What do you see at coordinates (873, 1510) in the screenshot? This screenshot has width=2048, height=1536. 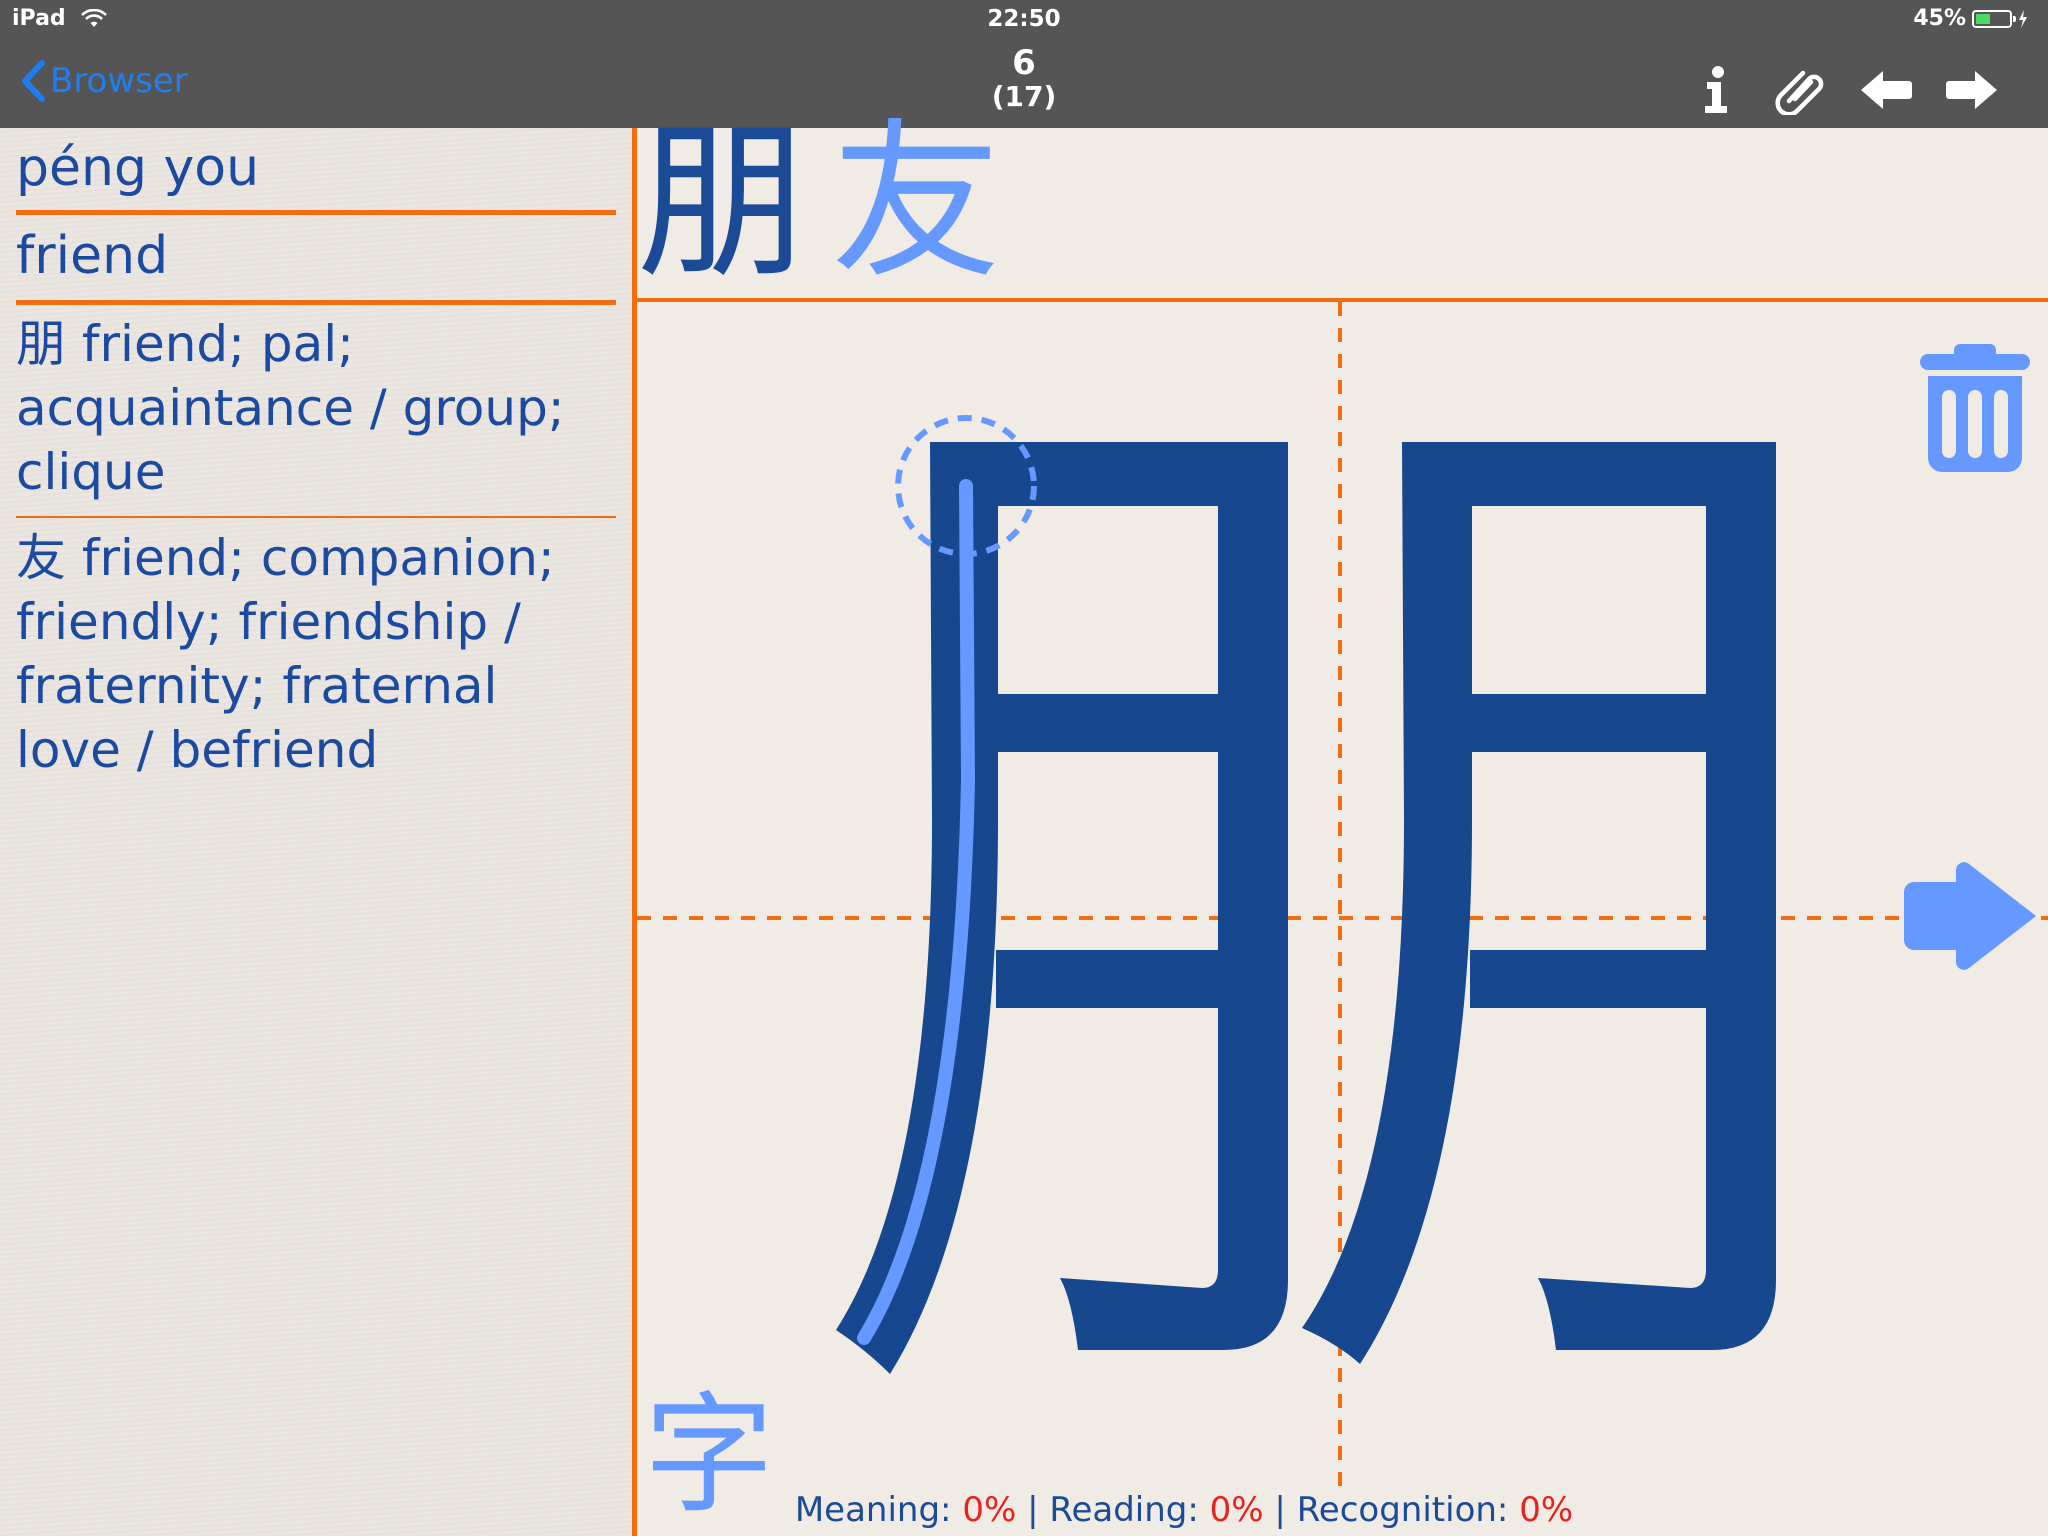 I see `meaning-score-label: Meaning:` at bounding box center [873, 1510].